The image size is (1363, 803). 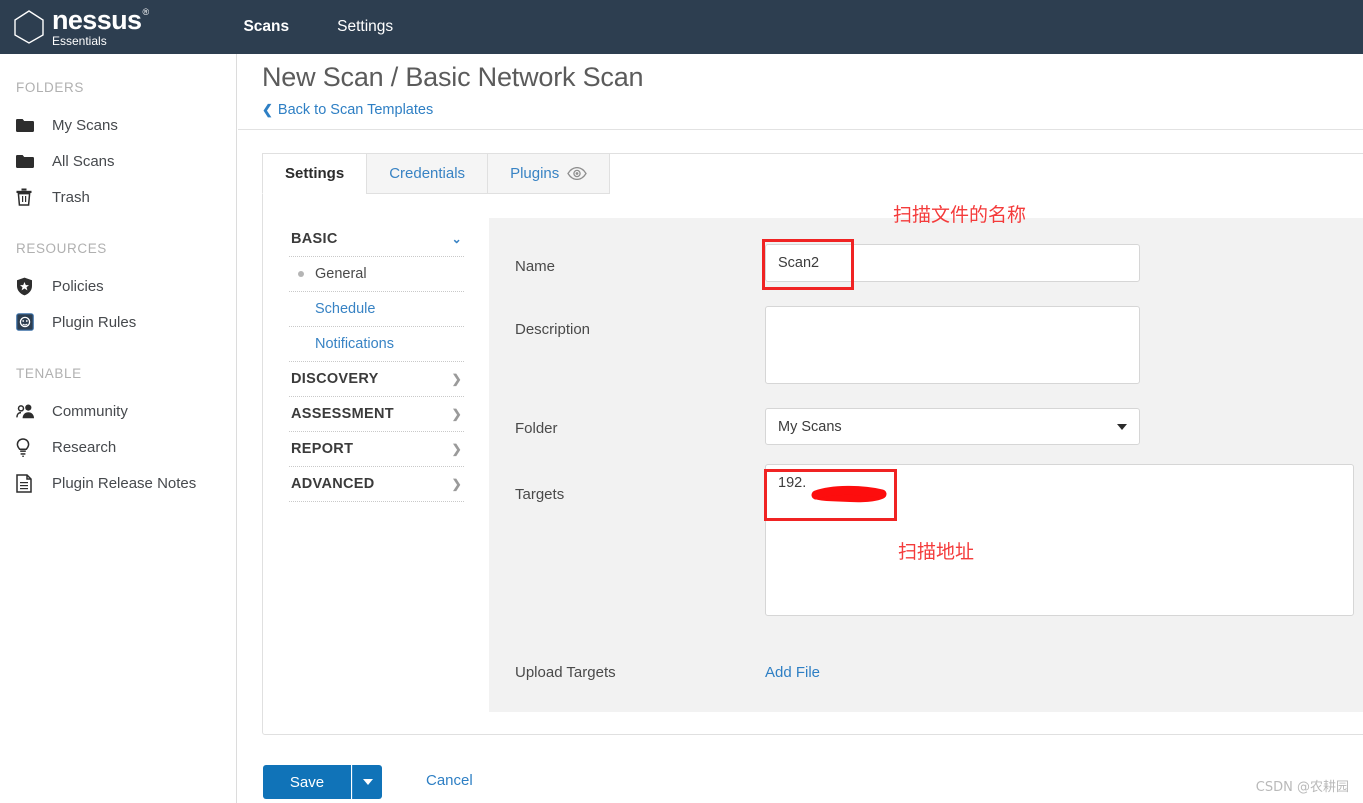 I want to click on brand-name: nessus ®, so click(x=100, y=20).